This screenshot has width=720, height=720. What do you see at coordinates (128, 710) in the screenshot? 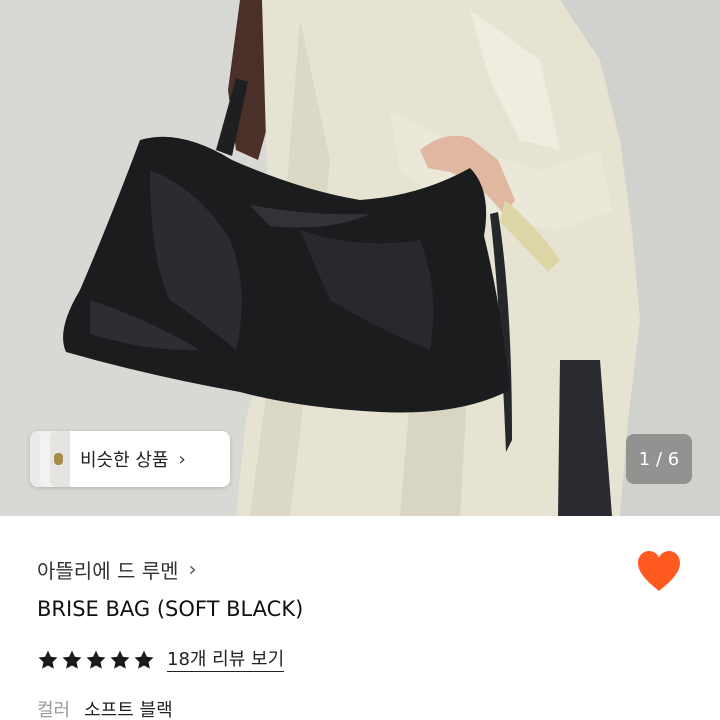
I see `option-value: 소프트 블랙` at bounding box center [128, 710].